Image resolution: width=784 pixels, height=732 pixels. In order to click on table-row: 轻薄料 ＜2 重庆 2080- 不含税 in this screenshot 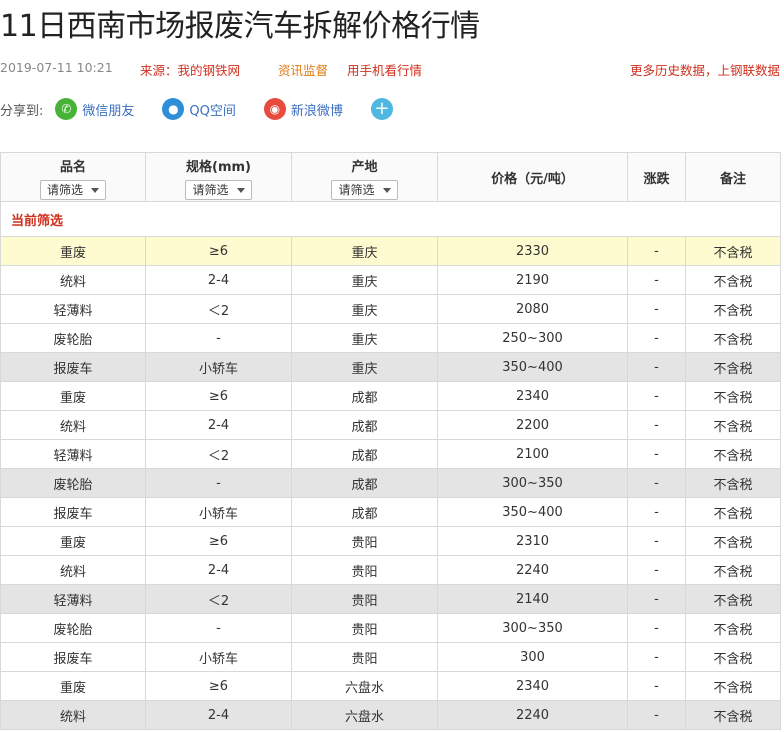, I will do `click(390, 309)`.